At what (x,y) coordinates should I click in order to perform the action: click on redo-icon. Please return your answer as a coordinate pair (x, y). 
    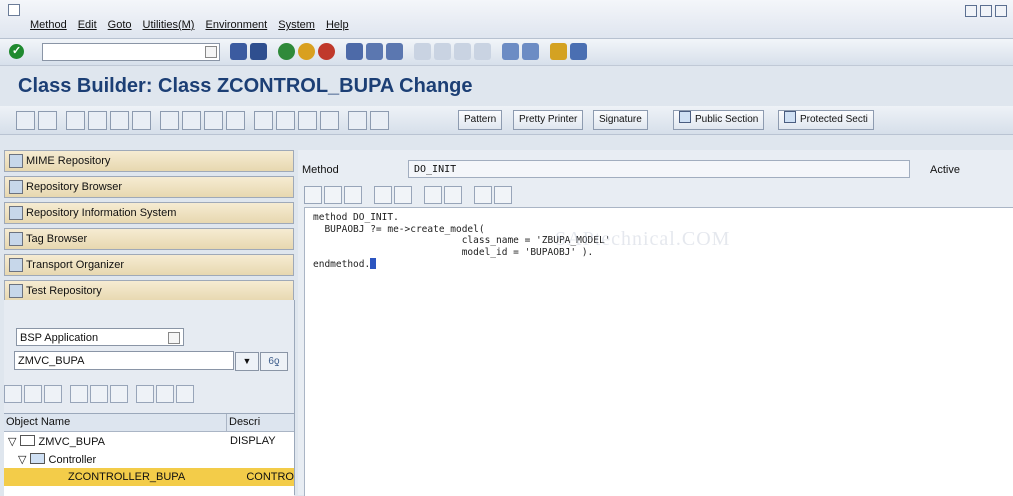
    Looking at the image, I should click on (403, 195).